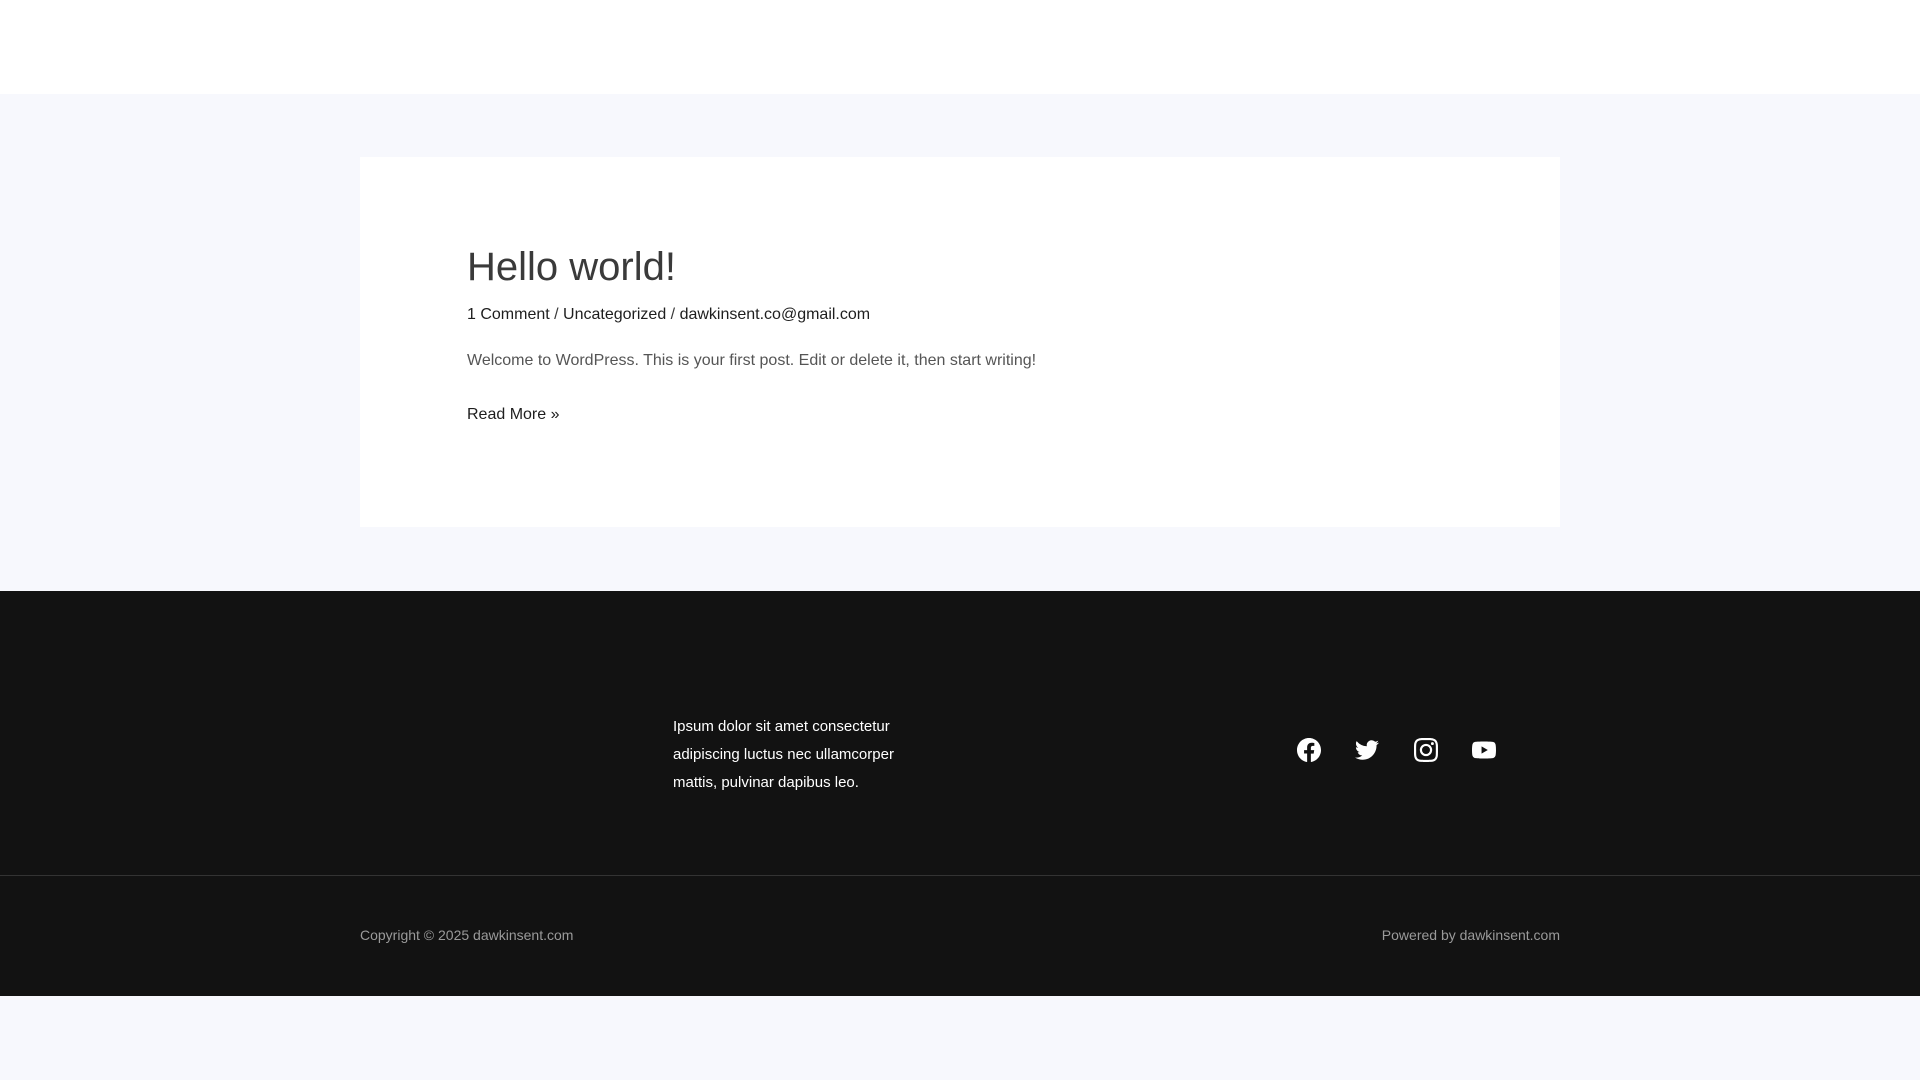 Image resolution: width=1920 pixels, height=1080 pixels. What do you see at coordinates (1367, 750) in the screenshot?
I see `twitter-icon` at bounding box center [1367, 750].